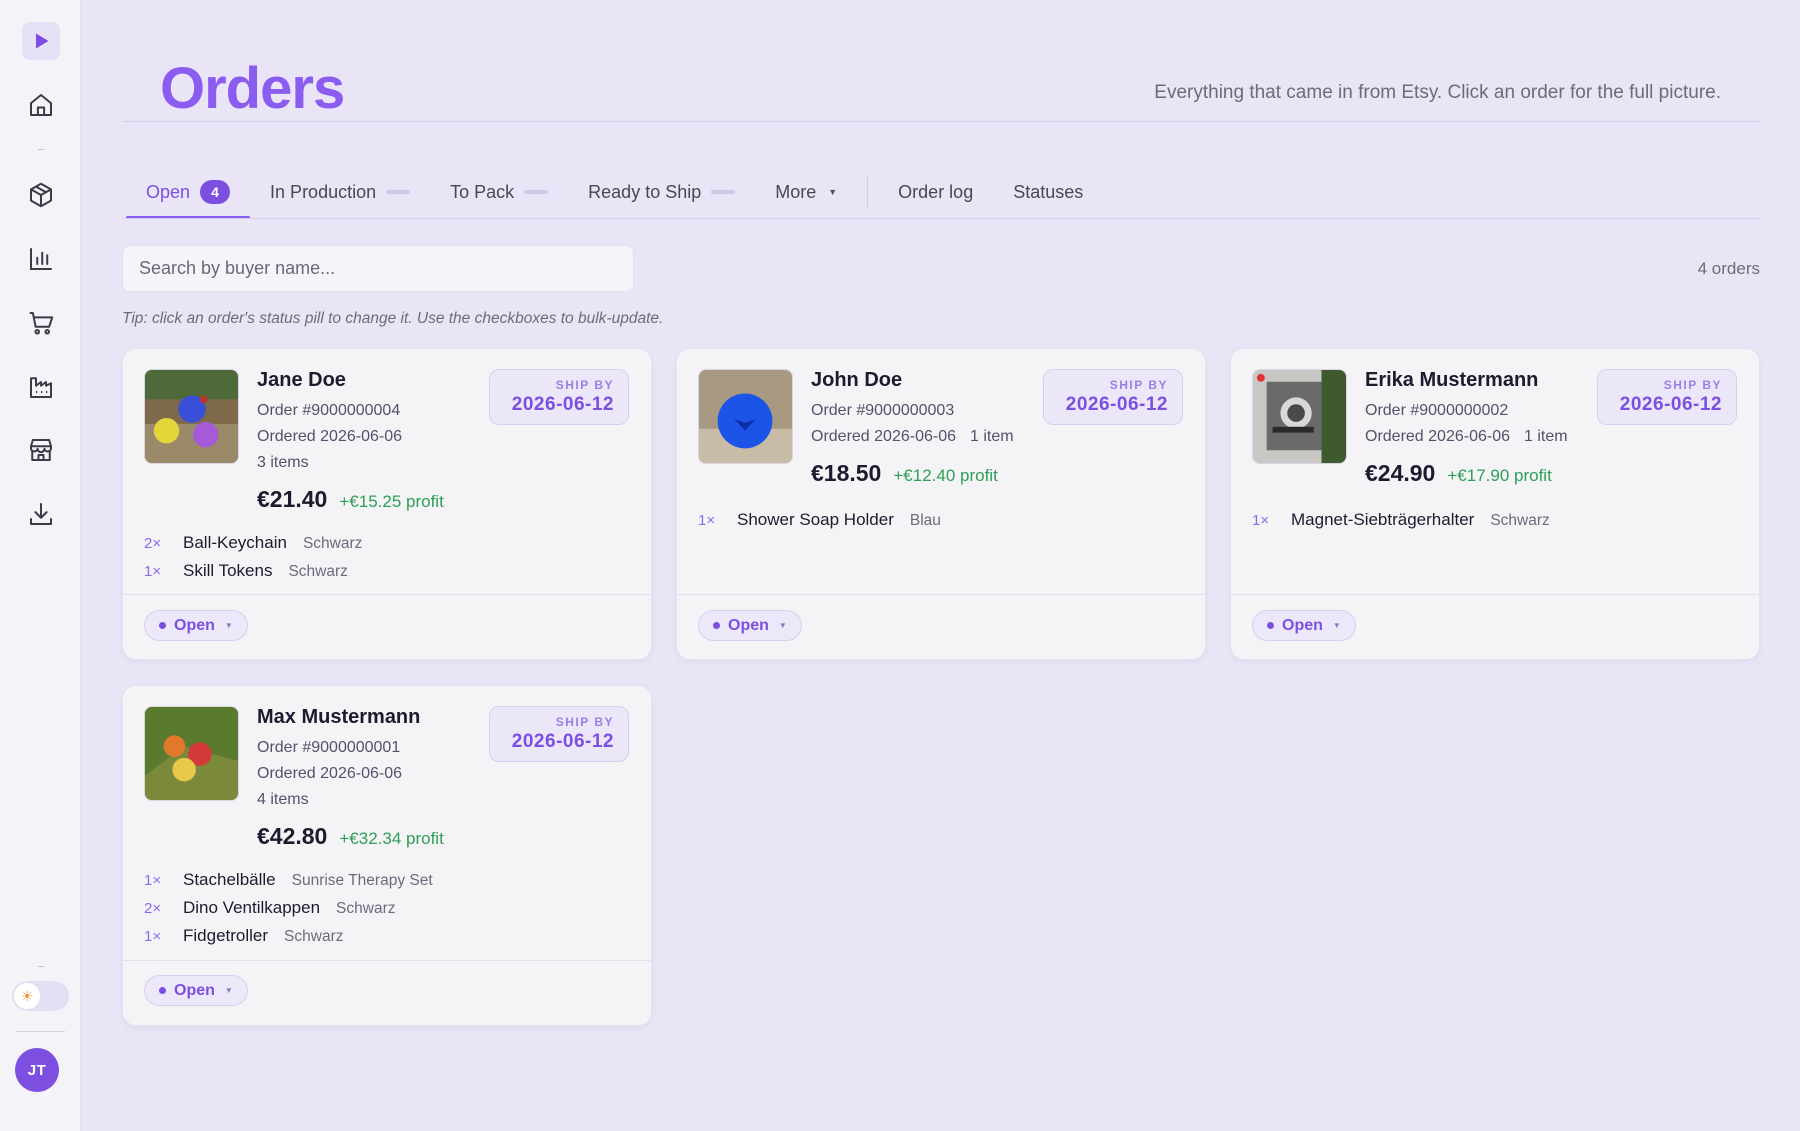  I want to click on factory-icon, so click(40, 386).